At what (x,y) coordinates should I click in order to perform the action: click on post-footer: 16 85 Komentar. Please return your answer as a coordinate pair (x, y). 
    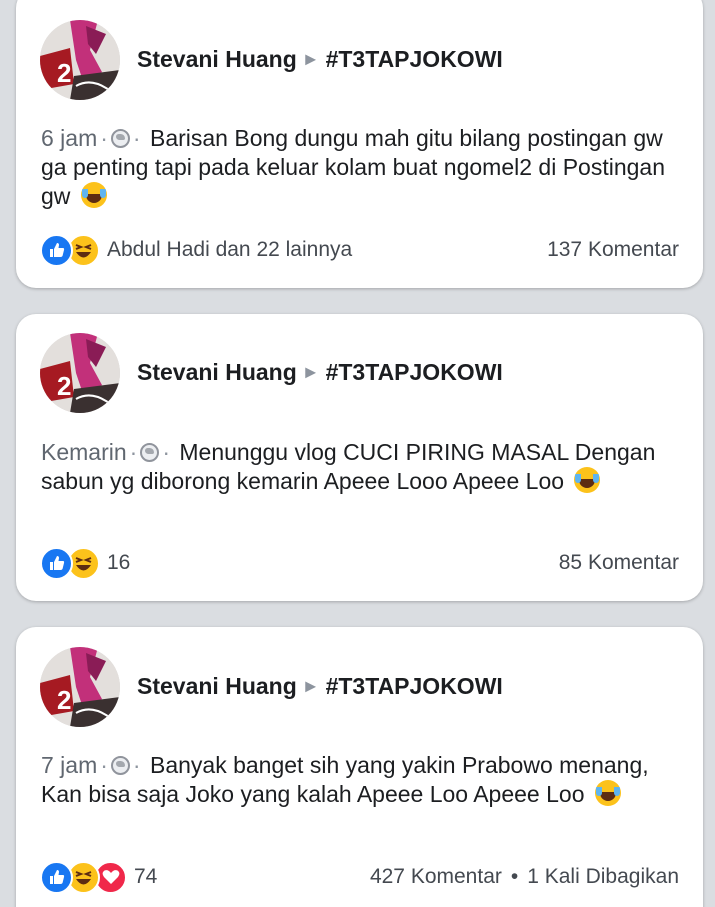
    Looking at the image, I should click on (359, 563).